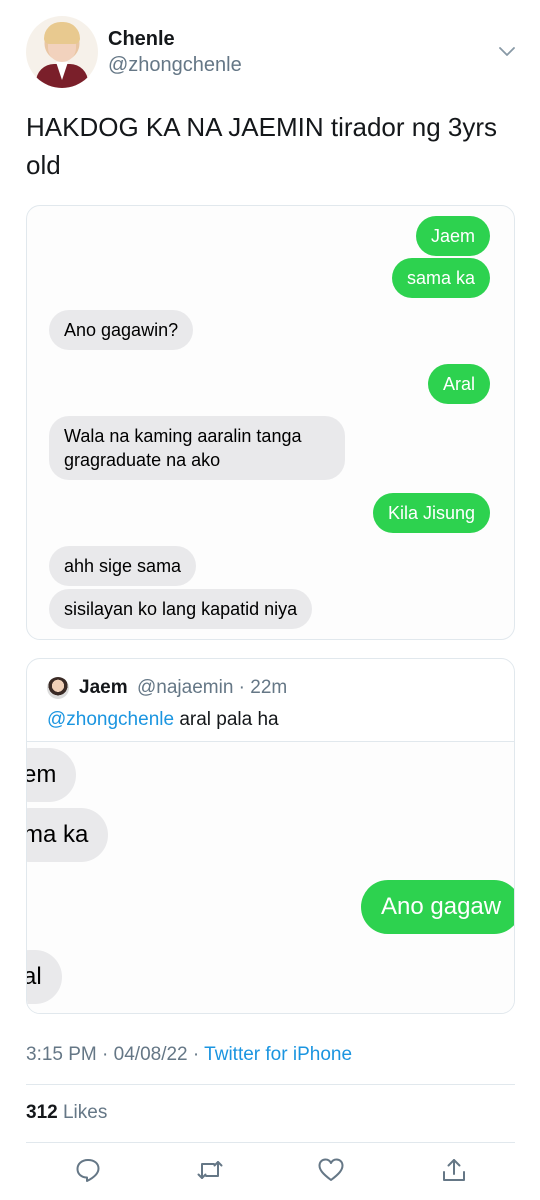  What do you see at coordinates (269, 687) in the screenshot?
I see `quoted-timestamp: 22m` at bounding box center [269, 687].